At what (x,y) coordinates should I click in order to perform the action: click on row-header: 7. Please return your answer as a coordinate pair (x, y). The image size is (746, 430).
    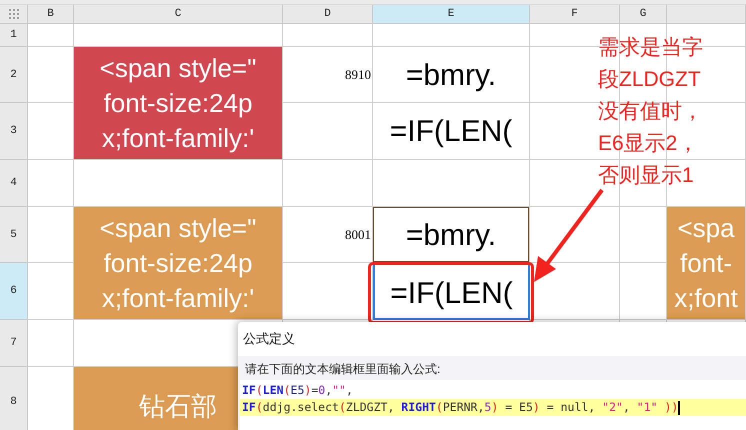
    Looking at the image, I should click on (14, 343).